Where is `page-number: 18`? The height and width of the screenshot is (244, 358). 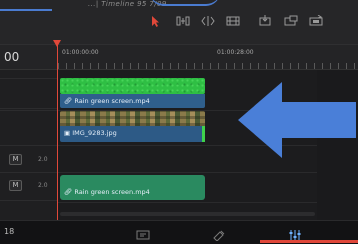
page-number: 18 is located at coordinates (9, 231).